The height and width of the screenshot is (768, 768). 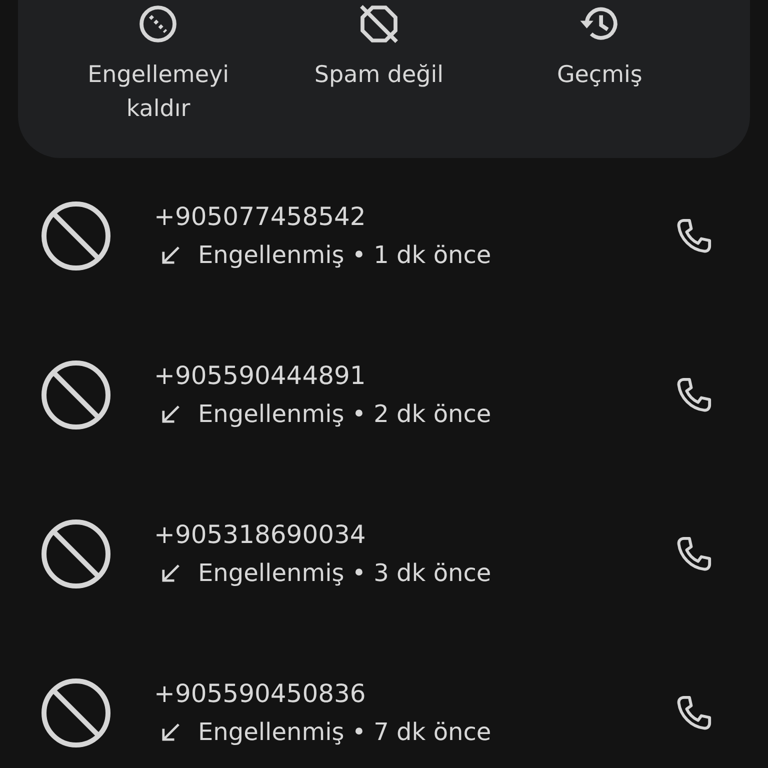 I want to click on action-button: Spam değil, so click(x=379, y=47).